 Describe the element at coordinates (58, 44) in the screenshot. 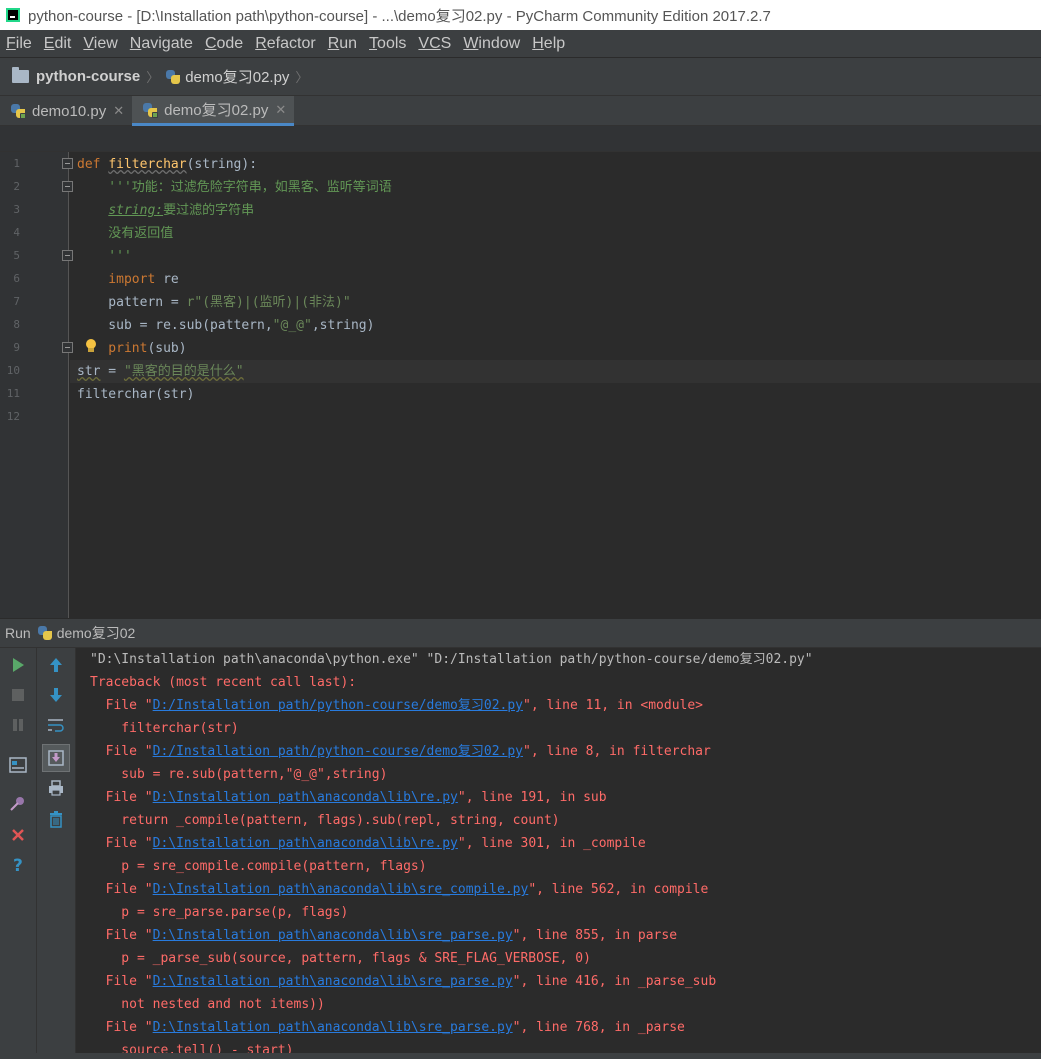

I see `menu-edit: Edit` at that location.